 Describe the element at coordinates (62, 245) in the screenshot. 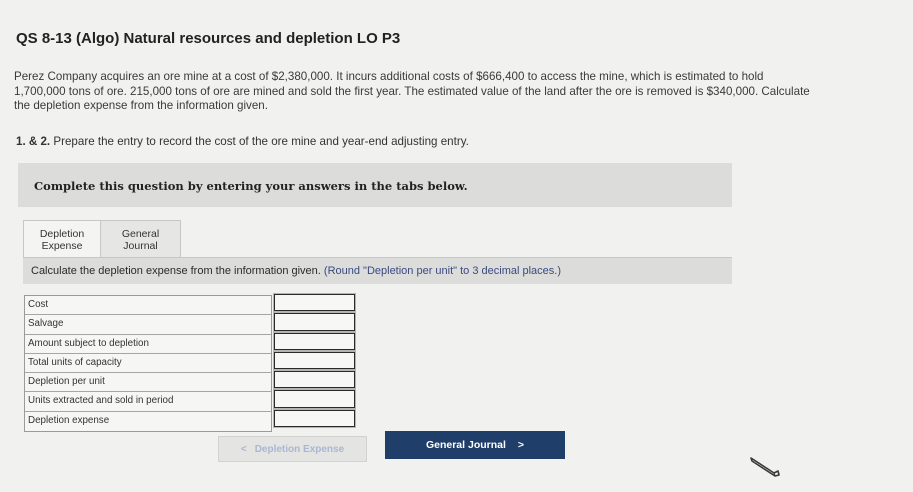

I see `tab-label-line2: Expense` at that location.